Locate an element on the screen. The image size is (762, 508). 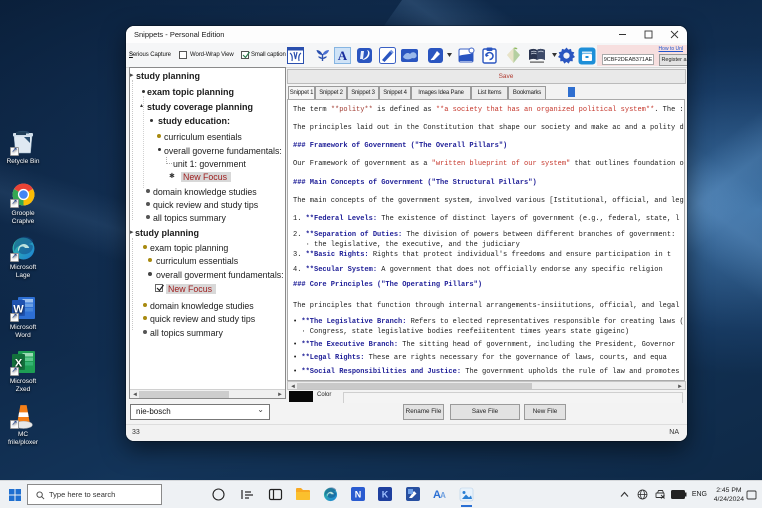
svg-text: N is located at coordinates (358, 495).